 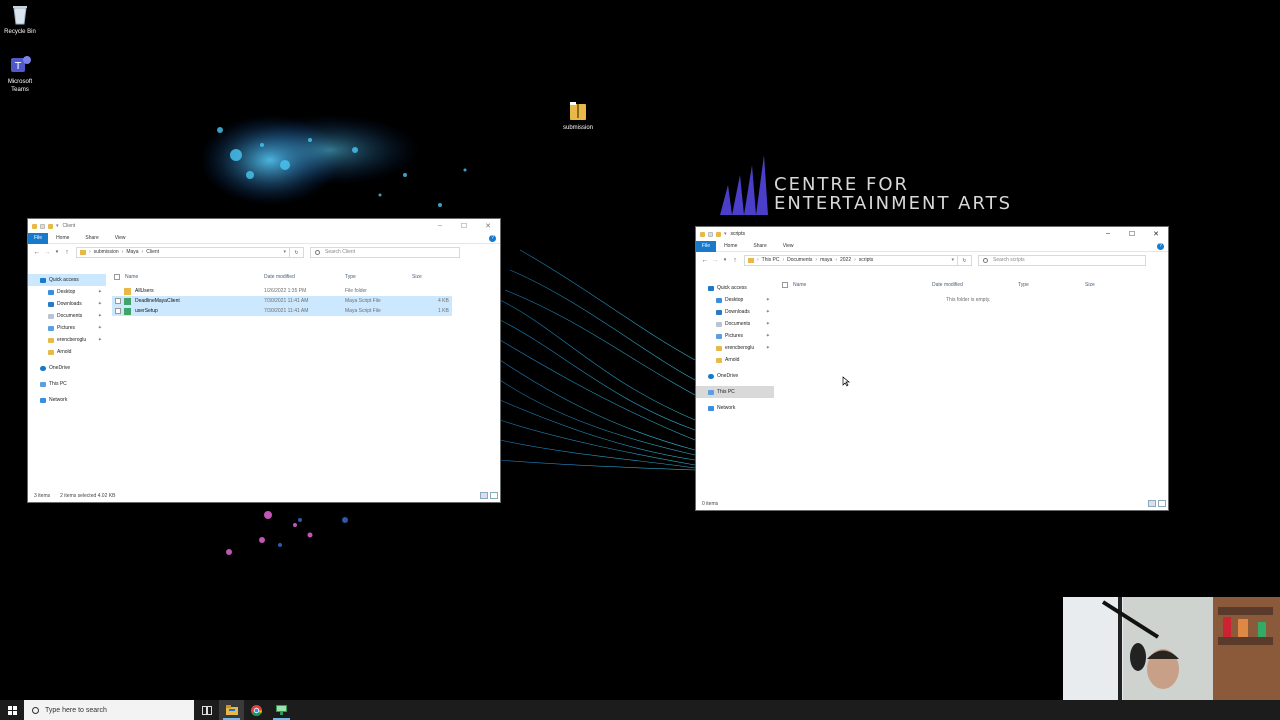 What do you see at coordinates (20, 20) in the screenshot?
I see `desktop-icon-recycle-bin: Recycle Bin` at bounding box center [20, 20].